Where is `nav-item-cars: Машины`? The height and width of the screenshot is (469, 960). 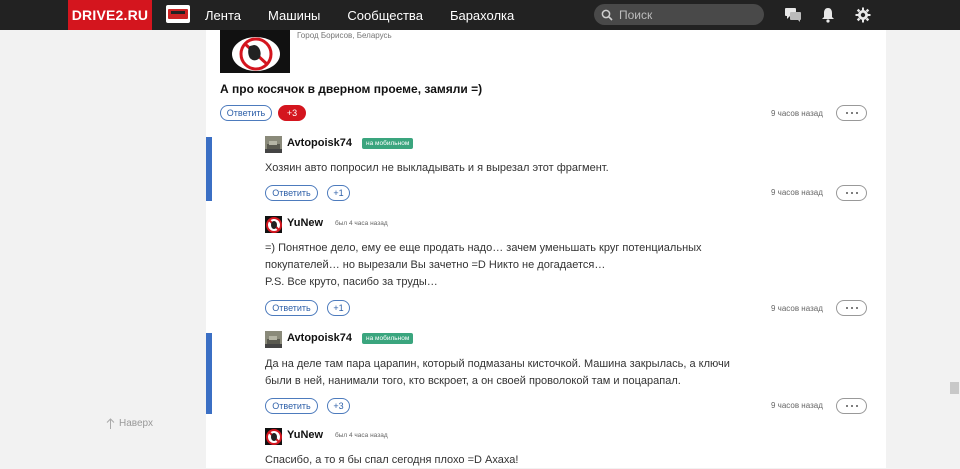
nav-item-cars: Машины is located at coordinates (294, 15).